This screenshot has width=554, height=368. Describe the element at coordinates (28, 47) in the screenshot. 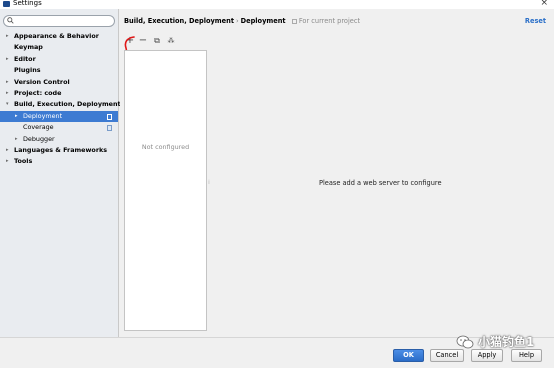

I see `sidebar-item-label: Keymap` at that location.